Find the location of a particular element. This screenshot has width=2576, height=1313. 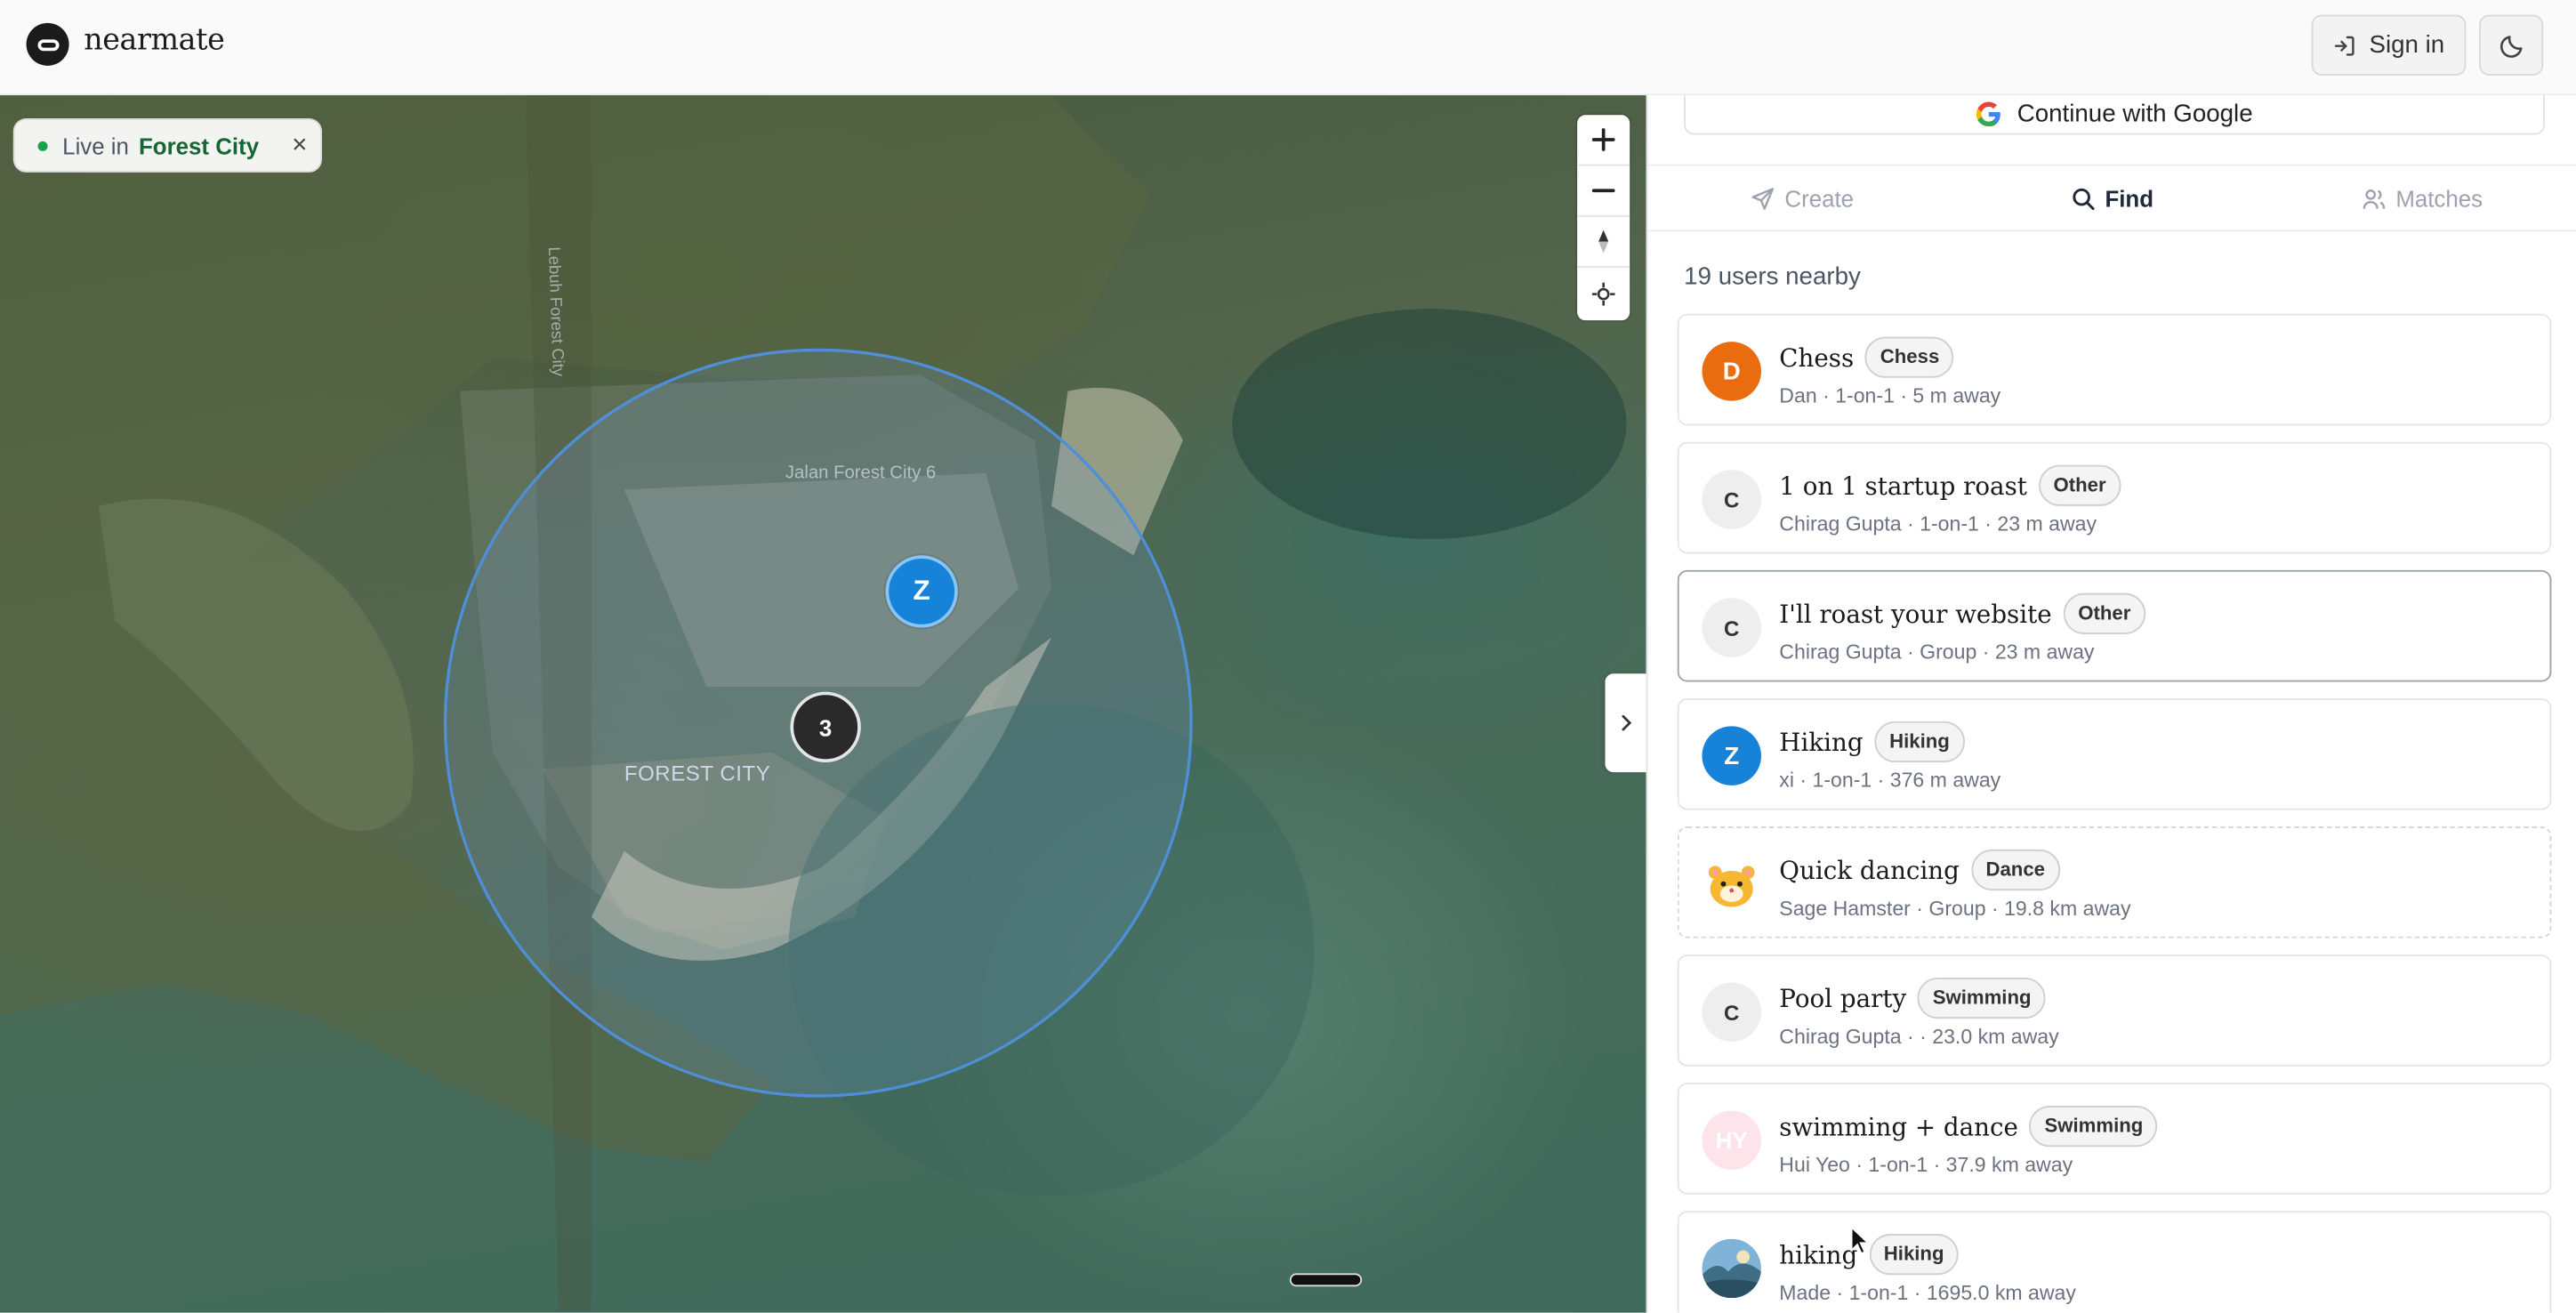

sign-in-label: Sign in is located at coordinates (2407, 46).